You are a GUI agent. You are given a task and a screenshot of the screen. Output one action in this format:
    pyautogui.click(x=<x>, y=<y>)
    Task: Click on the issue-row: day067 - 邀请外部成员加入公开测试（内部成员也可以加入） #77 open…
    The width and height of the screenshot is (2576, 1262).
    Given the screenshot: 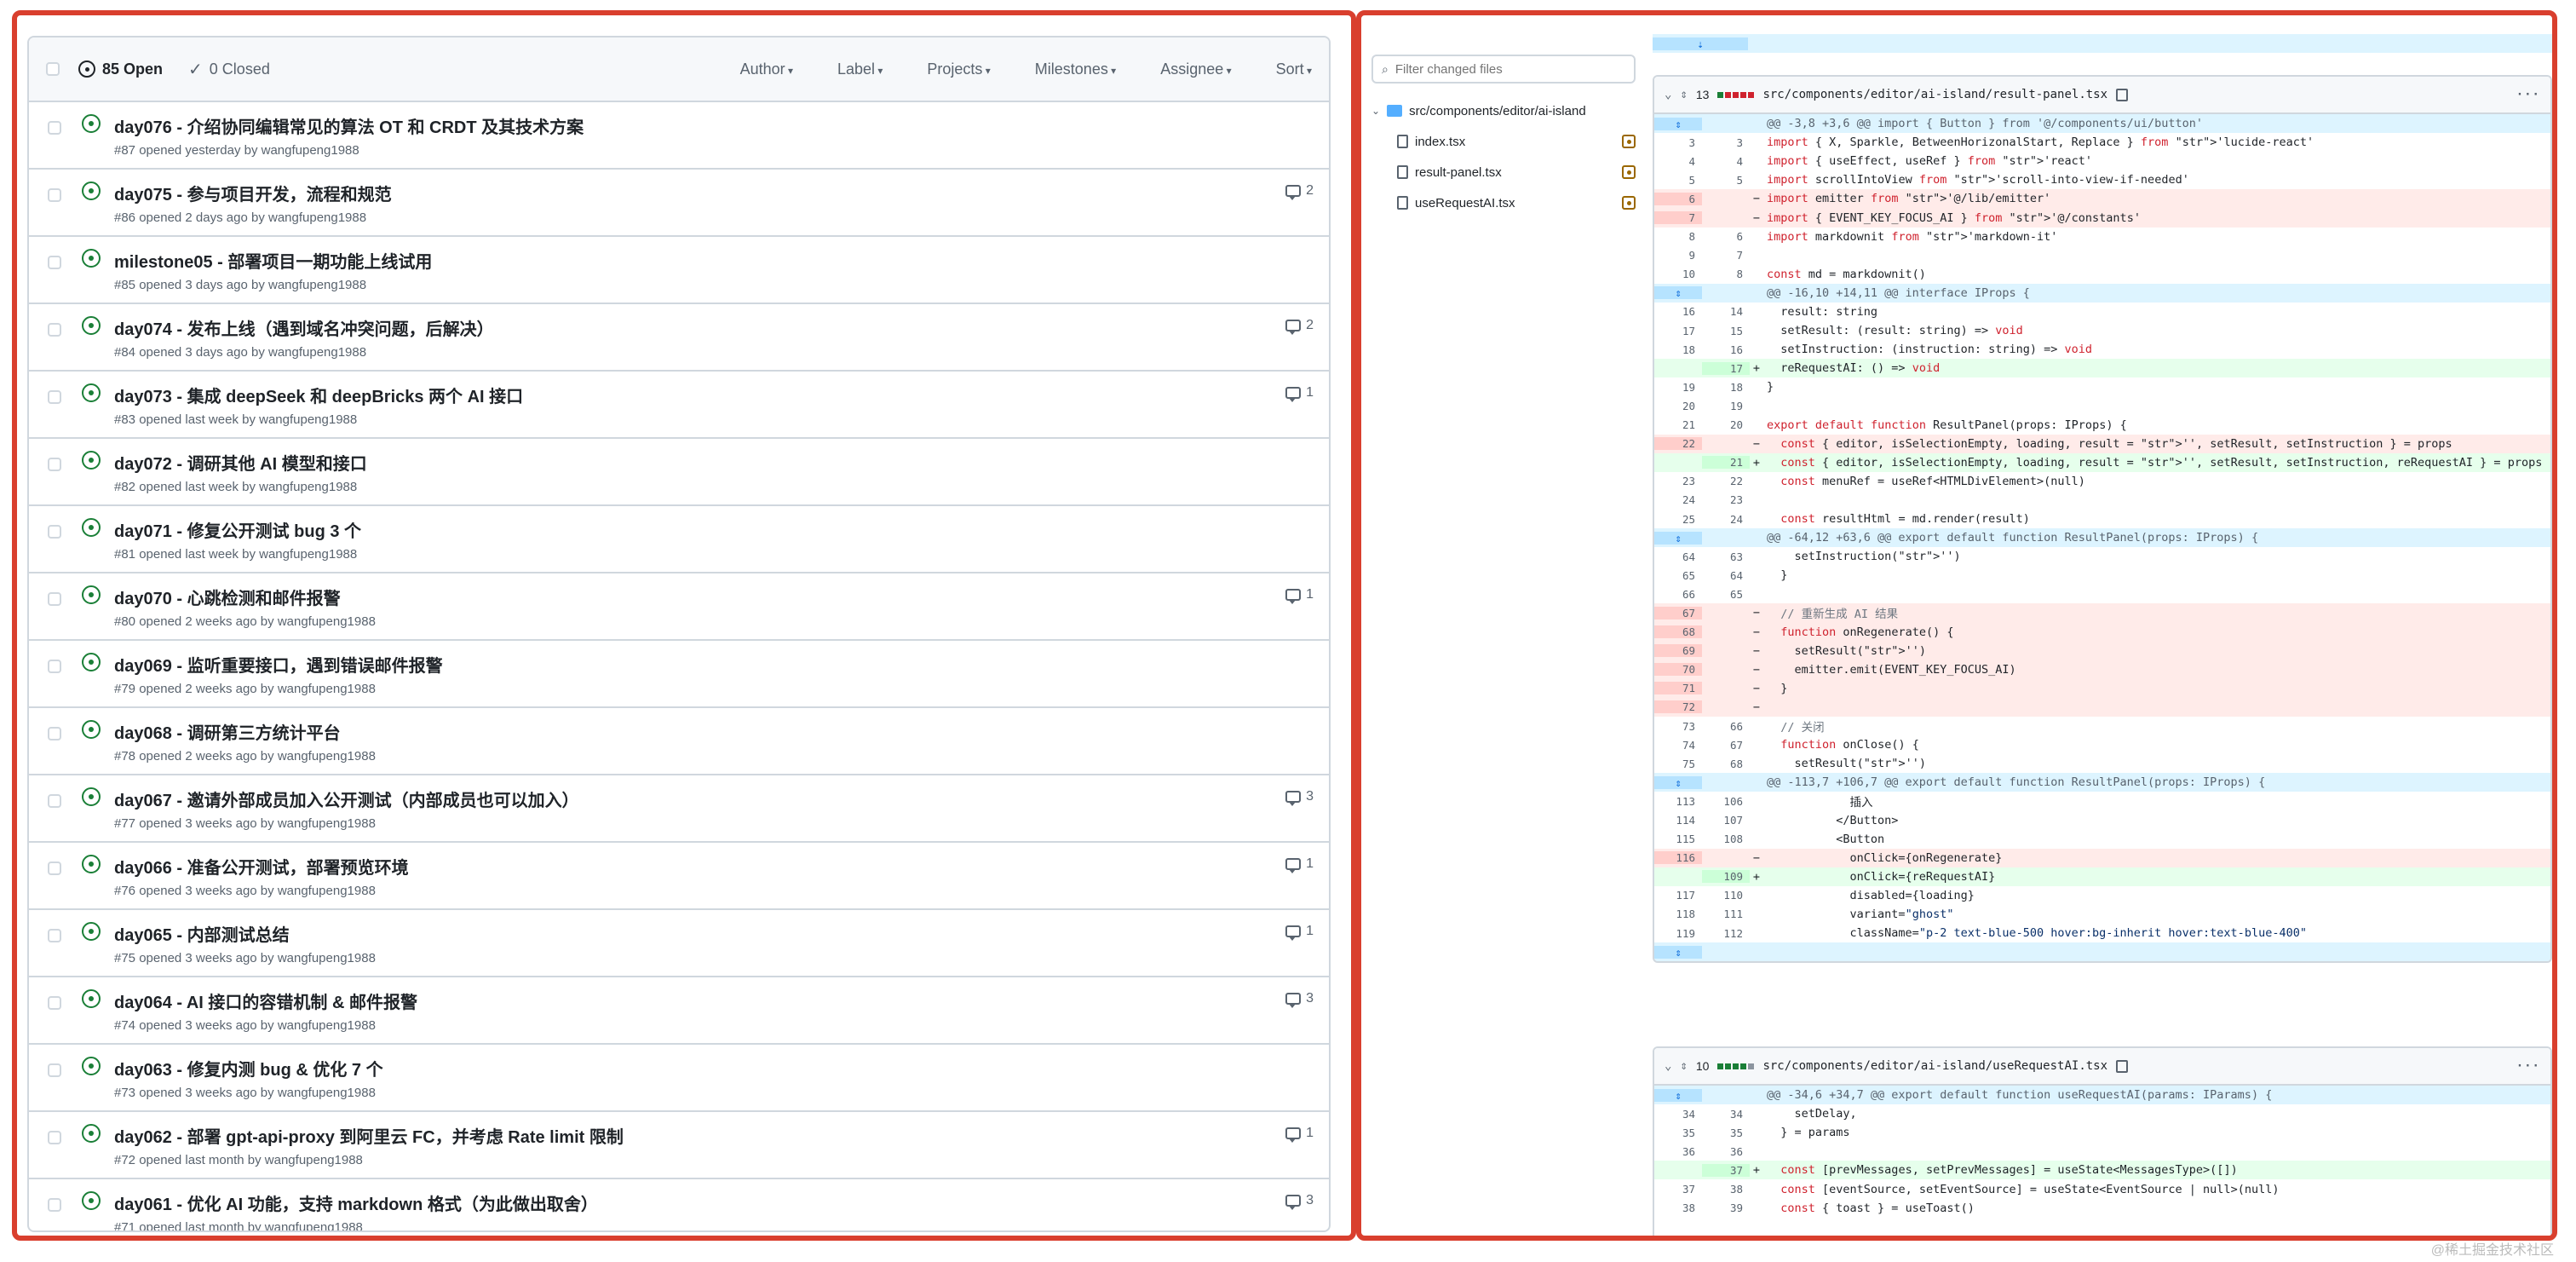 What is the action you would take?
    pyautogui.click(x=679, y=809)
    